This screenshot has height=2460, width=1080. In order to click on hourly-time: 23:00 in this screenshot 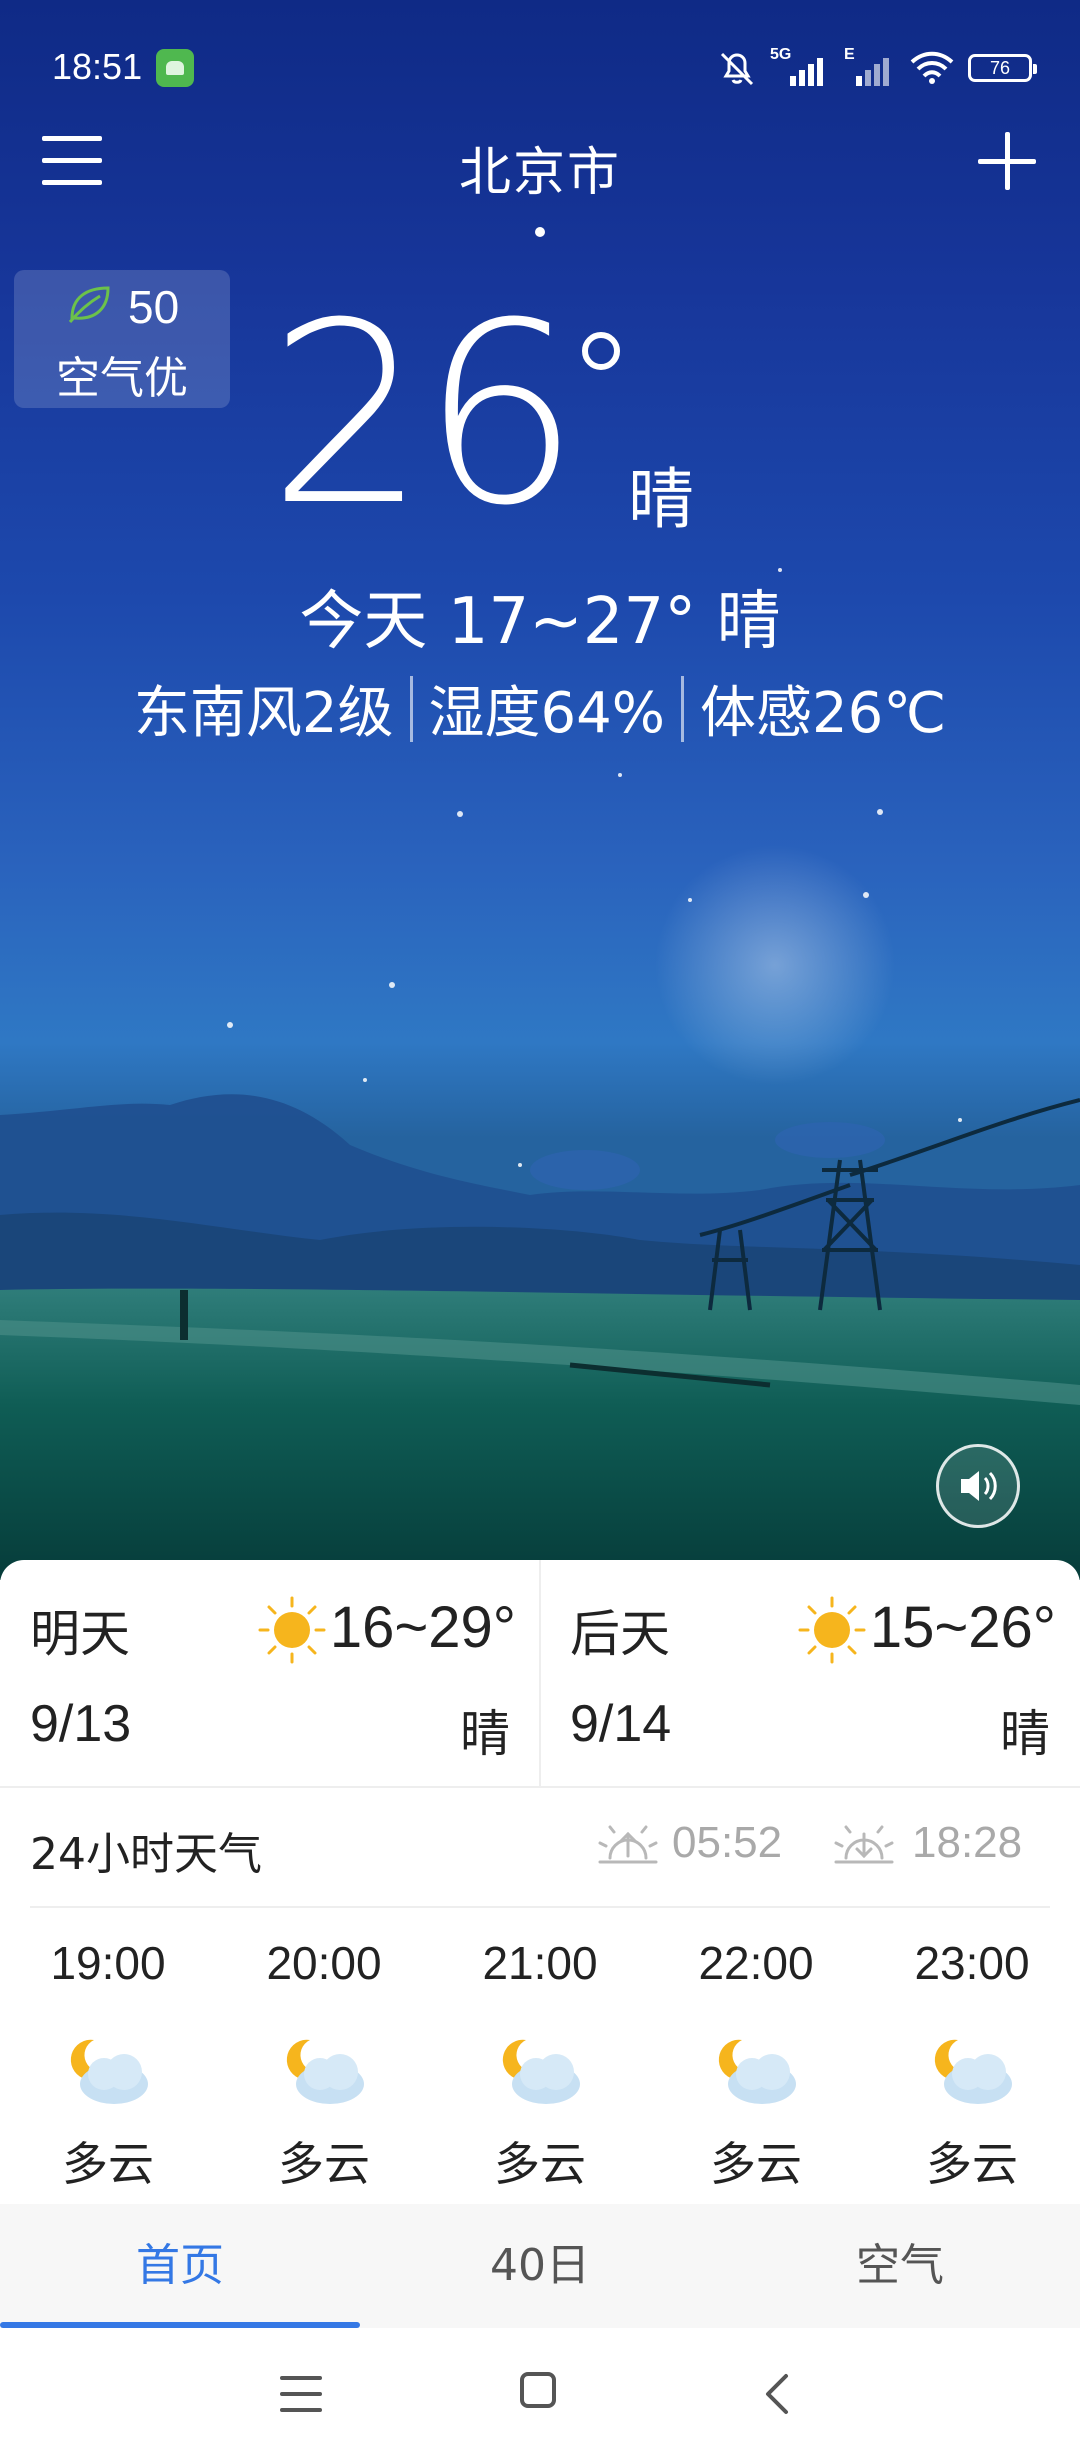, I will do `click(972, 1963)`.